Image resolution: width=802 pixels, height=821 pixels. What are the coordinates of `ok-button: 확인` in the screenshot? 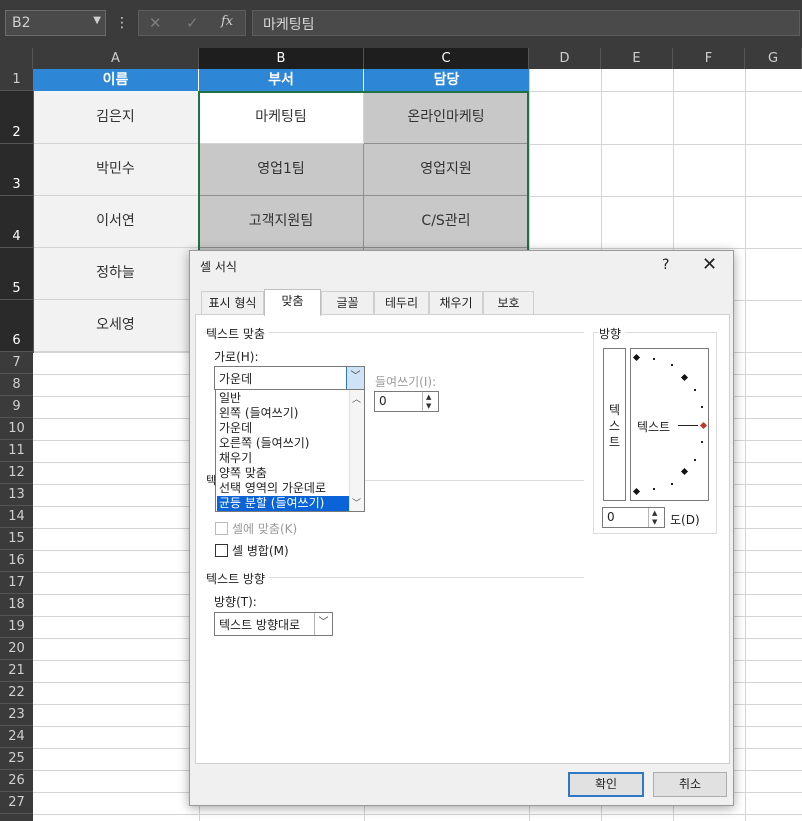 It's located at (606, 784).